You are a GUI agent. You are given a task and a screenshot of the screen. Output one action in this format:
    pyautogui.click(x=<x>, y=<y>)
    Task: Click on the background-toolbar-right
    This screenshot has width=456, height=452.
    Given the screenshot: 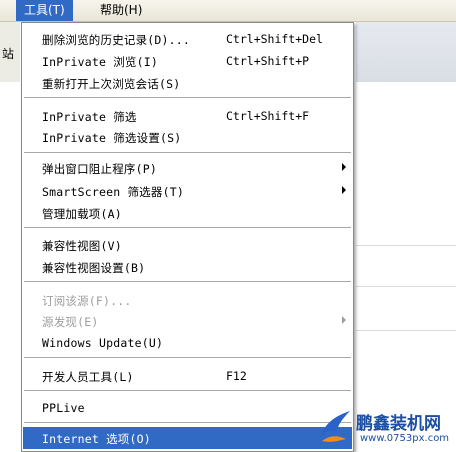 What is the action you would take?
    pyautogui.click(x=406, y=52)
    